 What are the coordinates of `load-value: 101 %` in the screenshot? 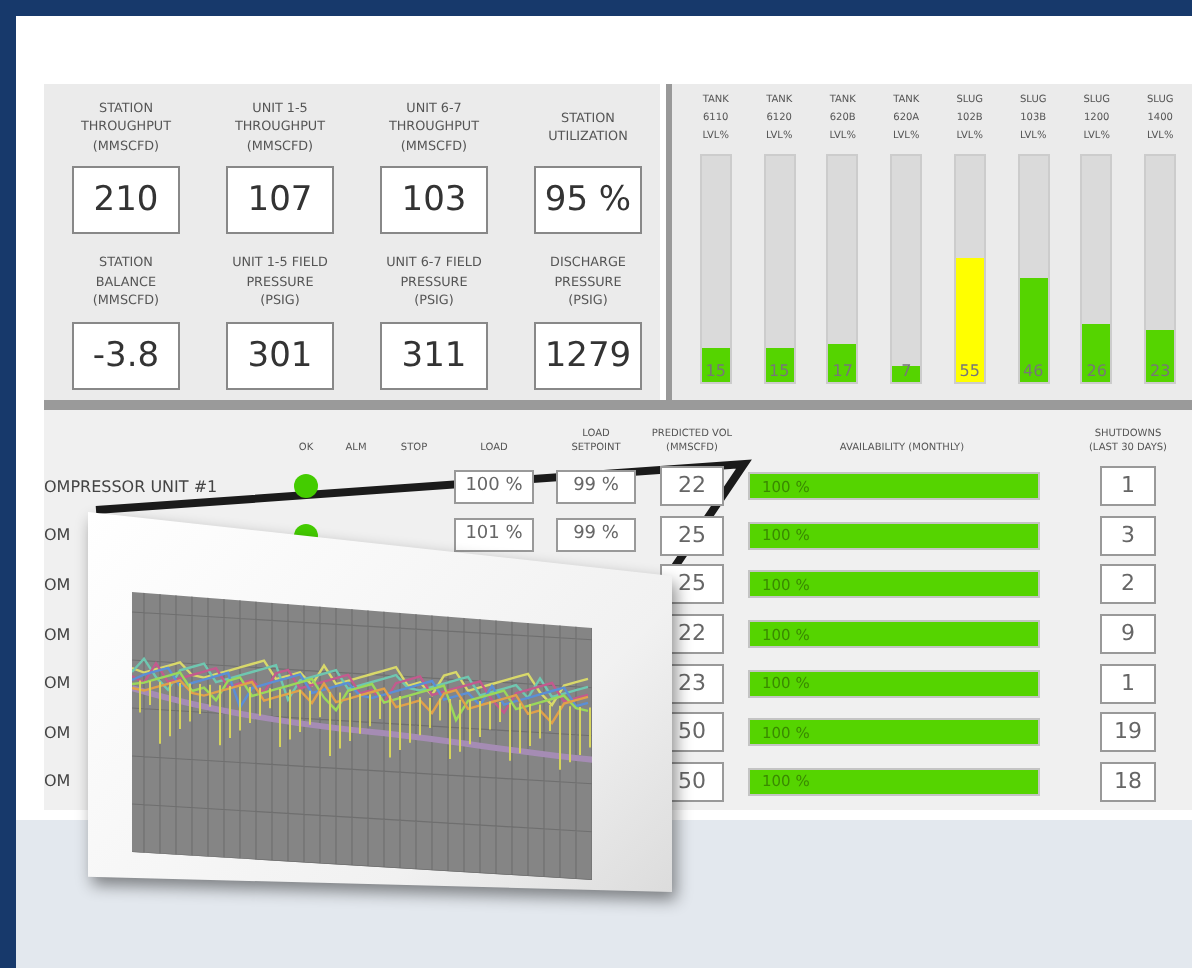 It's located at (494, 535).